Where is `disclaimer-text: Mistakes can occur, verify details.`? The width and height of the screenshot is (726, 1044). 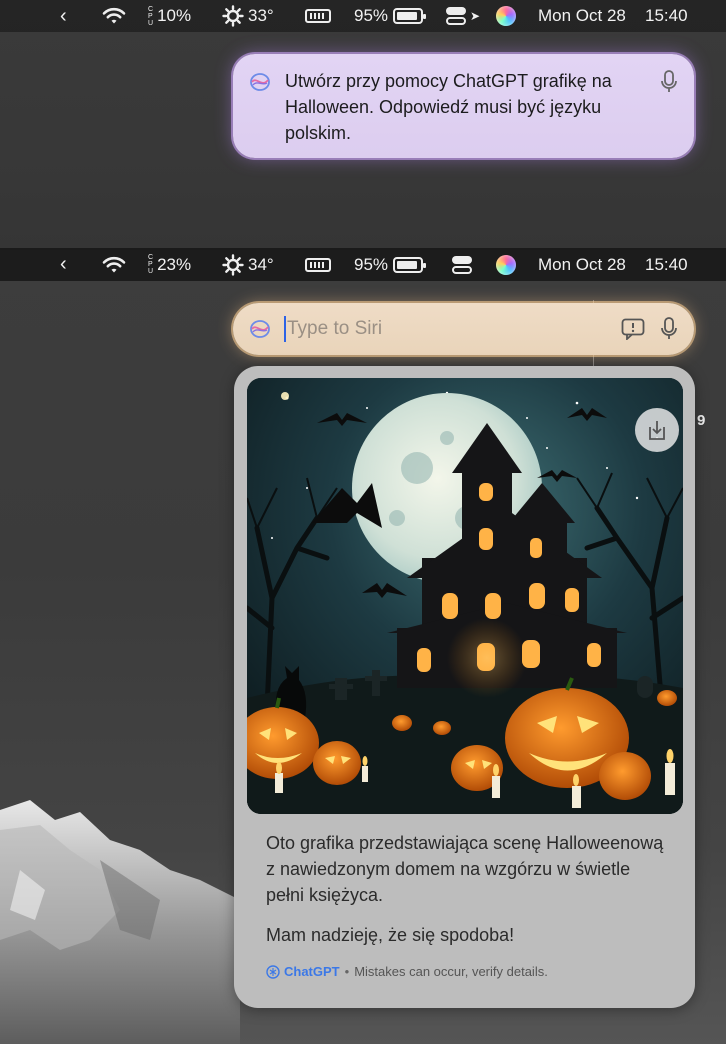 disclaimer-text: Mistakes can occur, verify details. is located at coordinates (451, 971).